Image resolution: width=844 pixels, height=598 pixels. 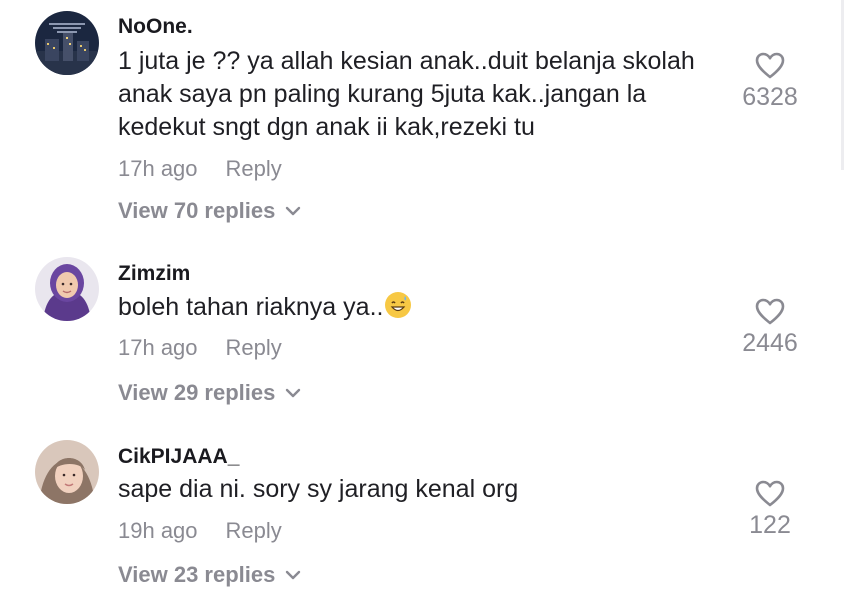 What do you see at coordinates (158, 530) in the screenshot?
I see `timestamp: 19h ago` at bounding box center [158, 530].